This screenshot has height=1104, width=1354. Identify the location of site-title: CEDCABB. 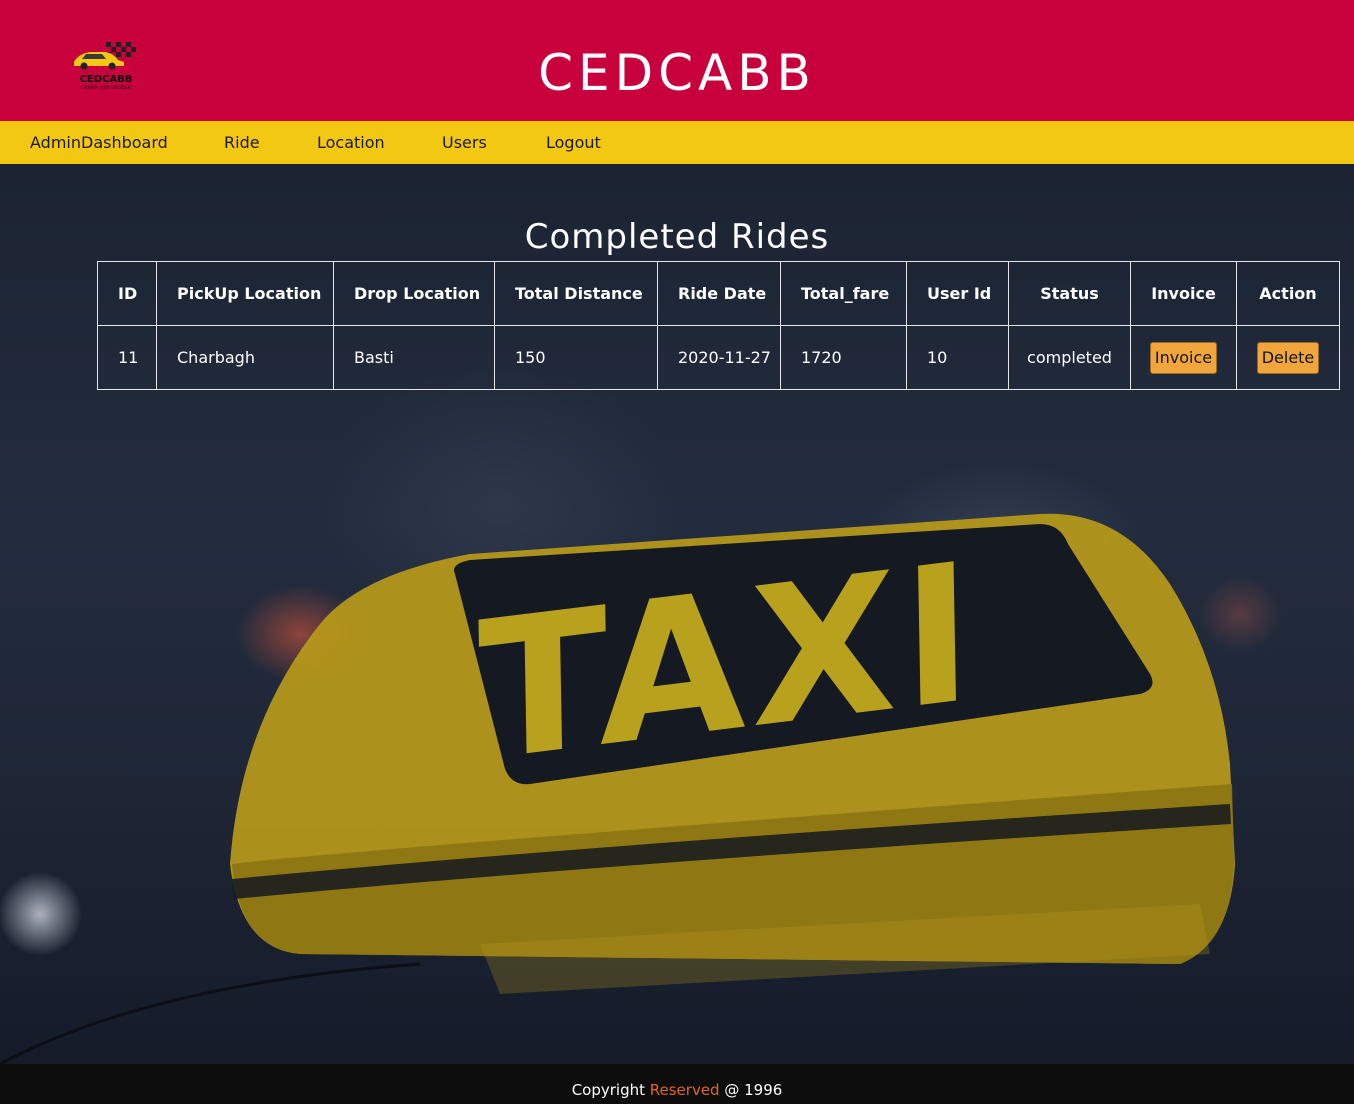
(677, 73).